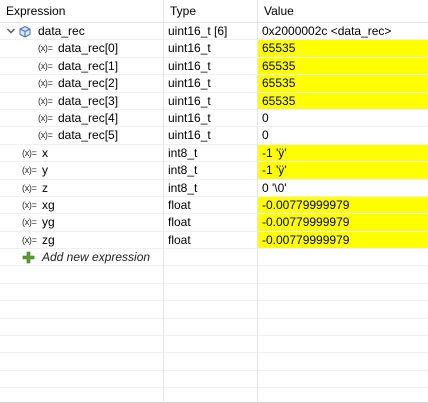 The image size is (428, 403). Describe the element at coordinates (88, 117) in the screenshot. I see `expression-name: data_rec[4]` at that location.